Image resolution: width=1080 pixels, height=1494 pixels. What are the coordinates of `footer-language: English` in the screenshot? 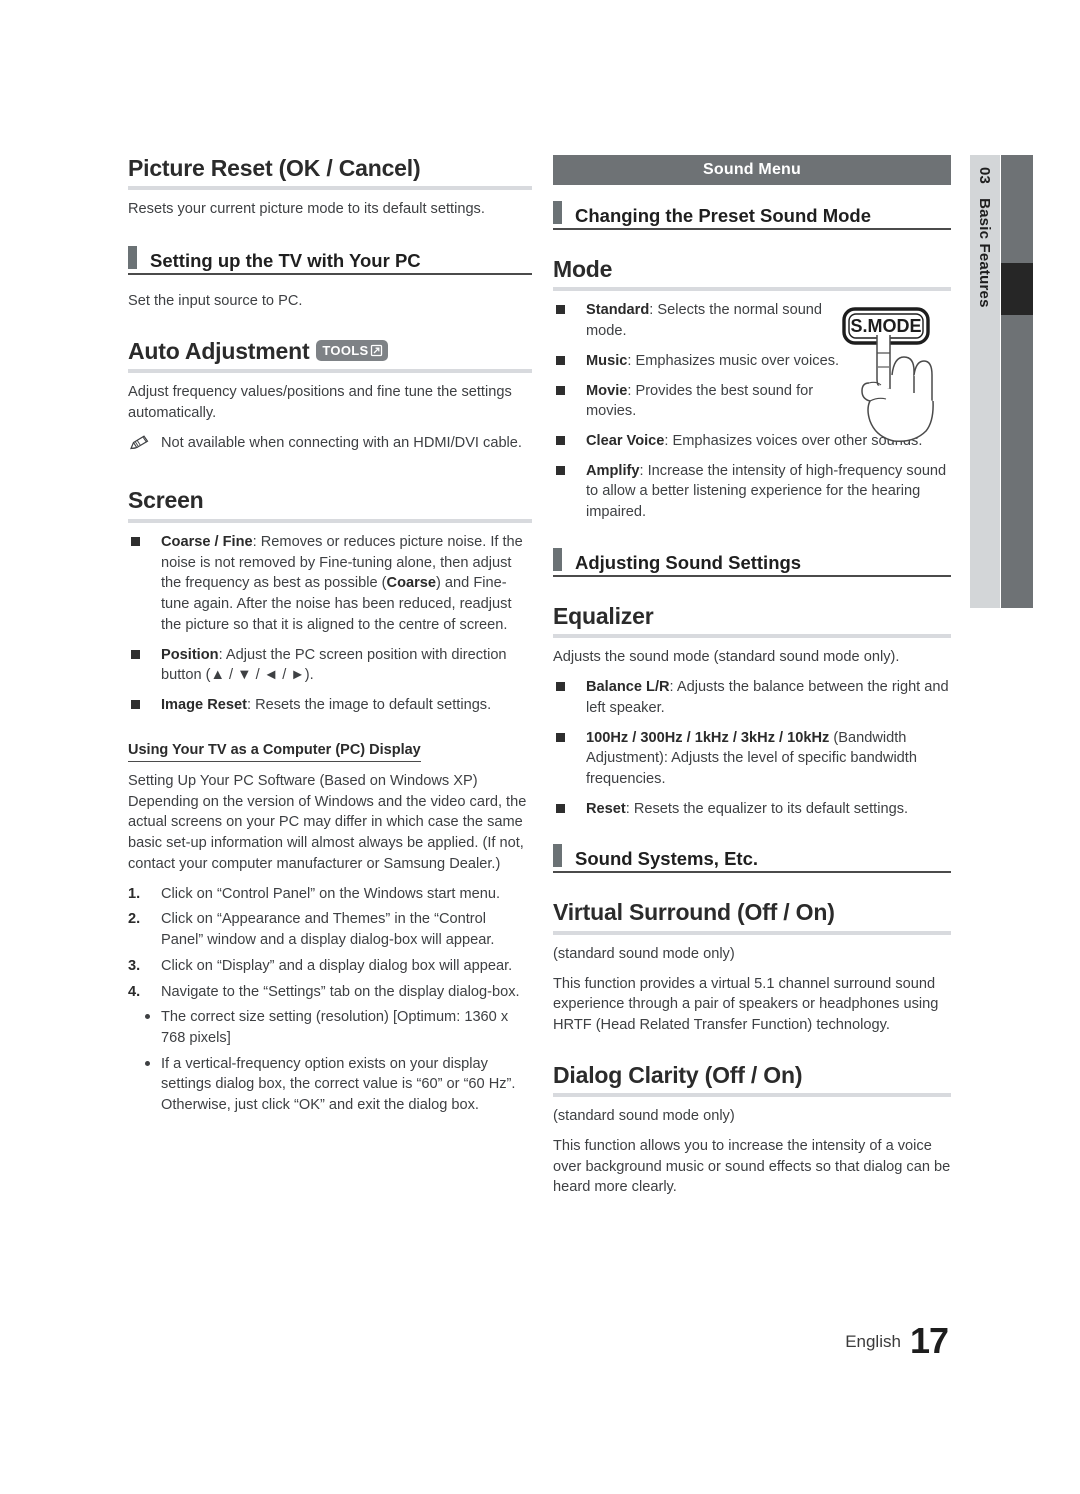 It's located at (873, 1341).